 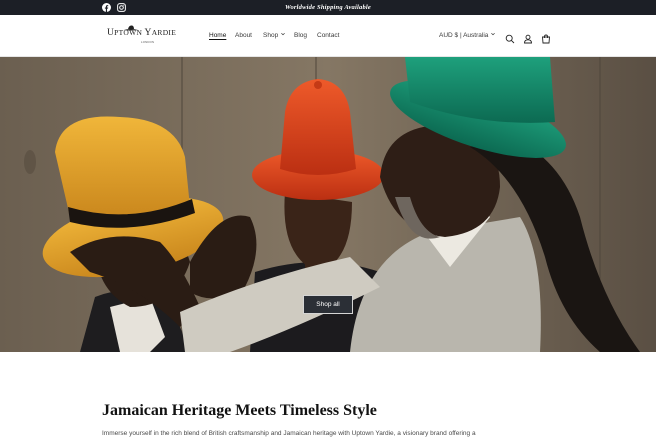 I want to click on section-title: Jamaican Heritage Meets Timeless Style, so click(x=239, y=410).